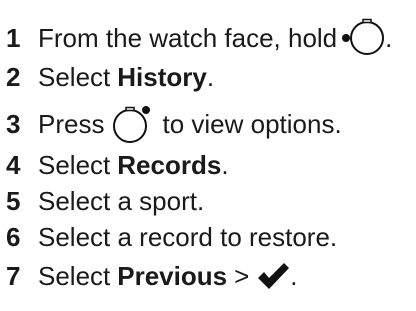  I want to click on step-text-before: From the watch face, hold, so click(188, 38).